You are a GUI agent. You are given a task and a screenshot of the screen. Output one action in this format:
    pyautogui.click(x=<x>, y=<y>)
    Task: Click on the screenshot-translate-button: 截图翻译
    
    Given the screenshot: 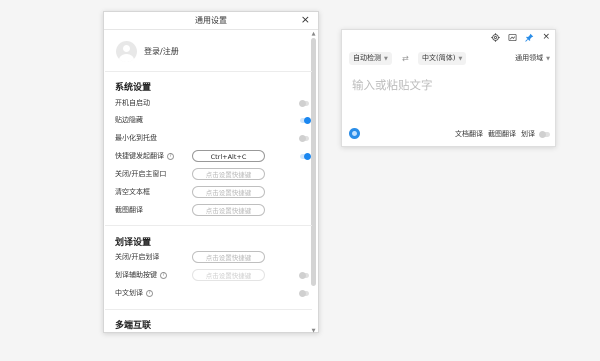 What is the action you would take?
    pyautogui.click(x=502, y=134)
    